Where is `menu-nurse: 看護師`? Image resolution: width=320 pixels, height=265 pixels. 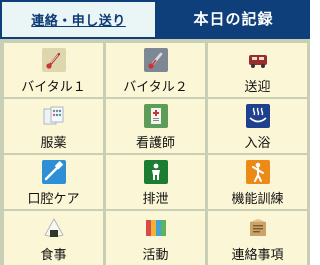
menu-nurse: 看護師 is located at coordinates (155, 126).